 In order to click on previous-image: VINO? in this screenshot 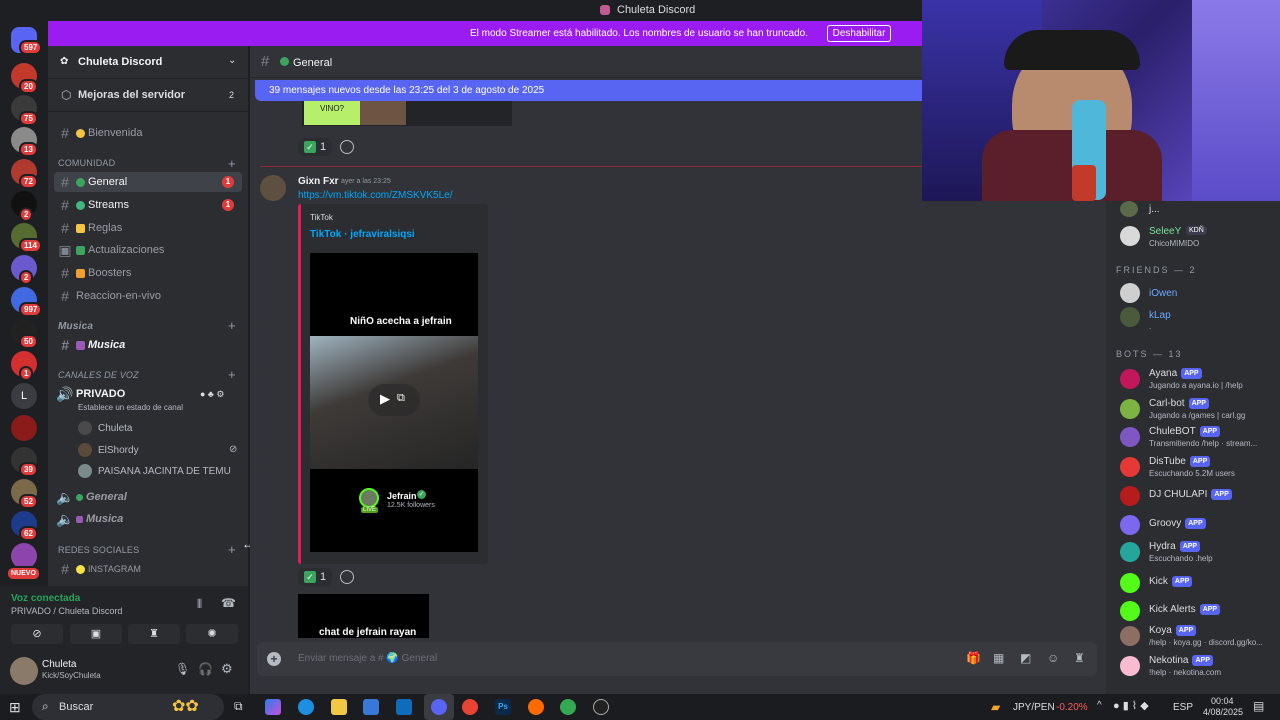, I will do `click(407, 113)`.